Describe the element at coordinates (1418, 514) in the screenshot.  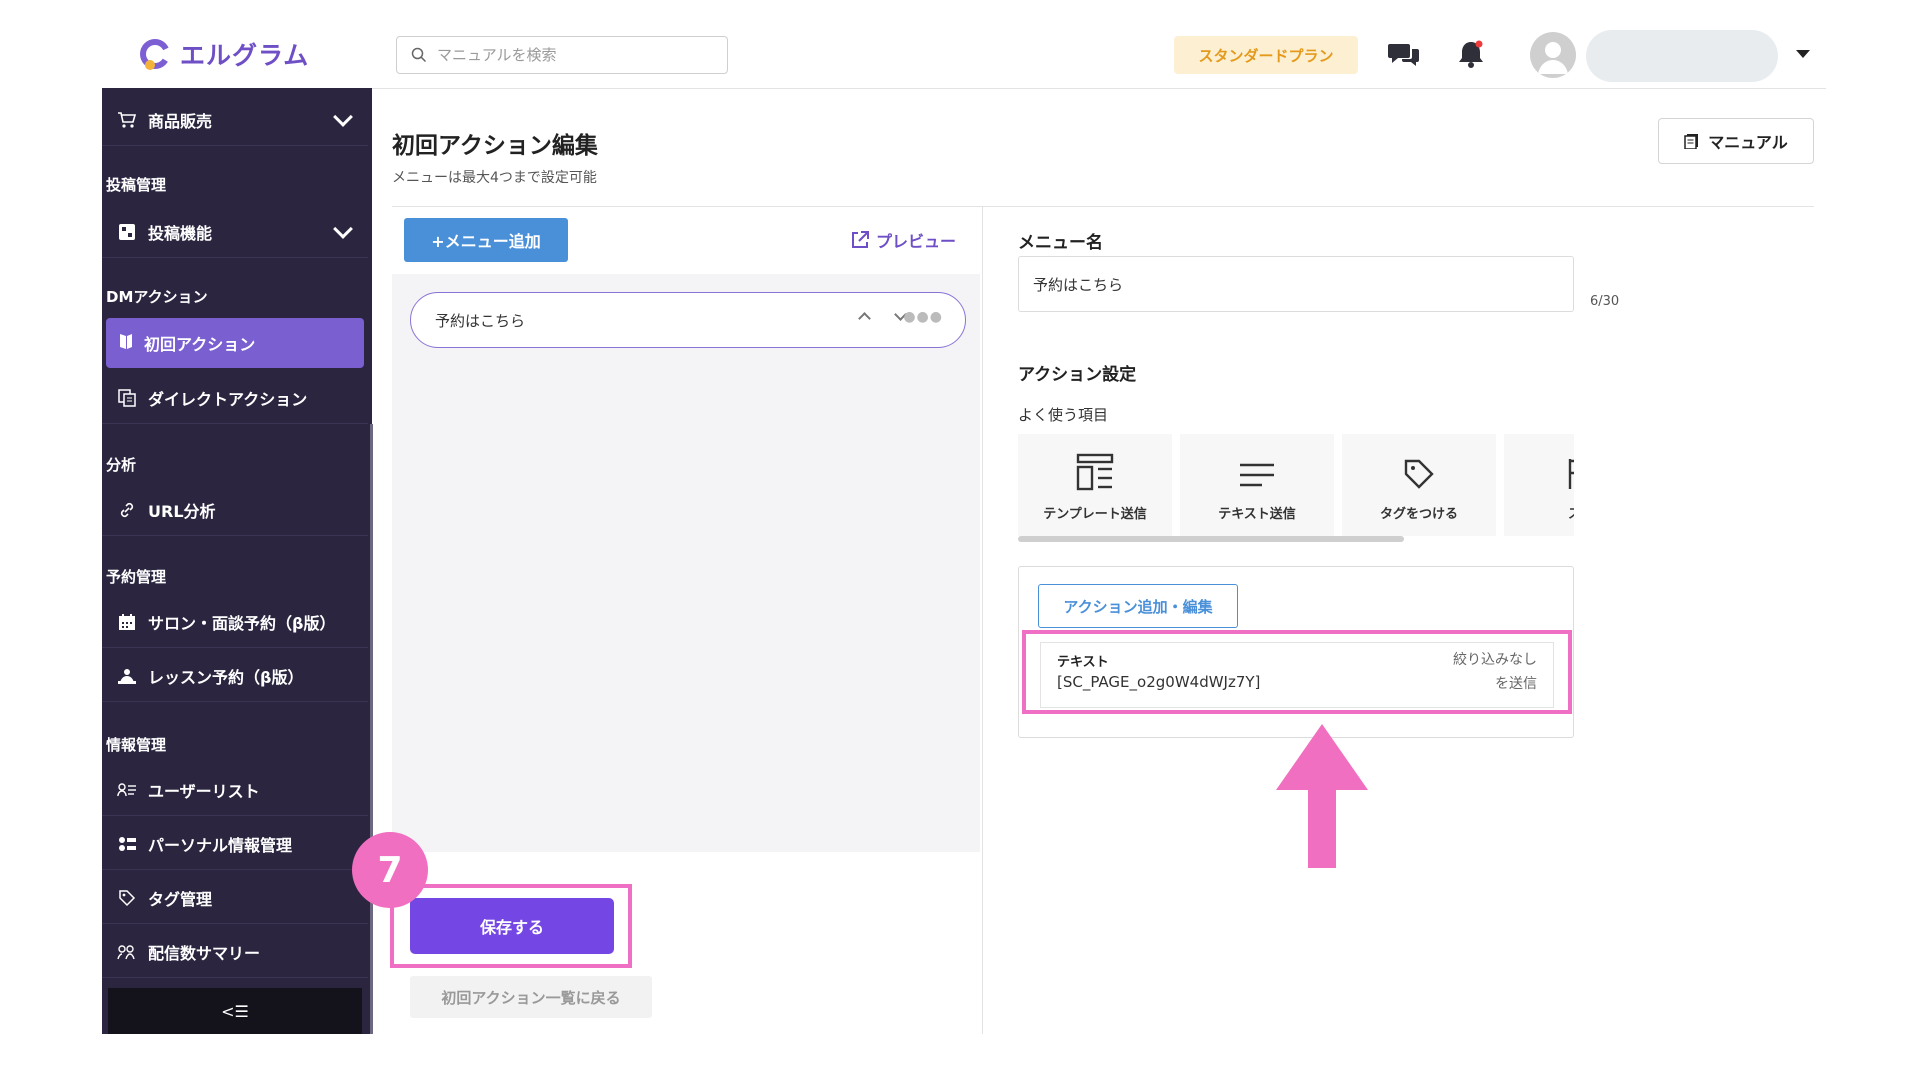
I see `quick-action-label: タグをつける` at that location.